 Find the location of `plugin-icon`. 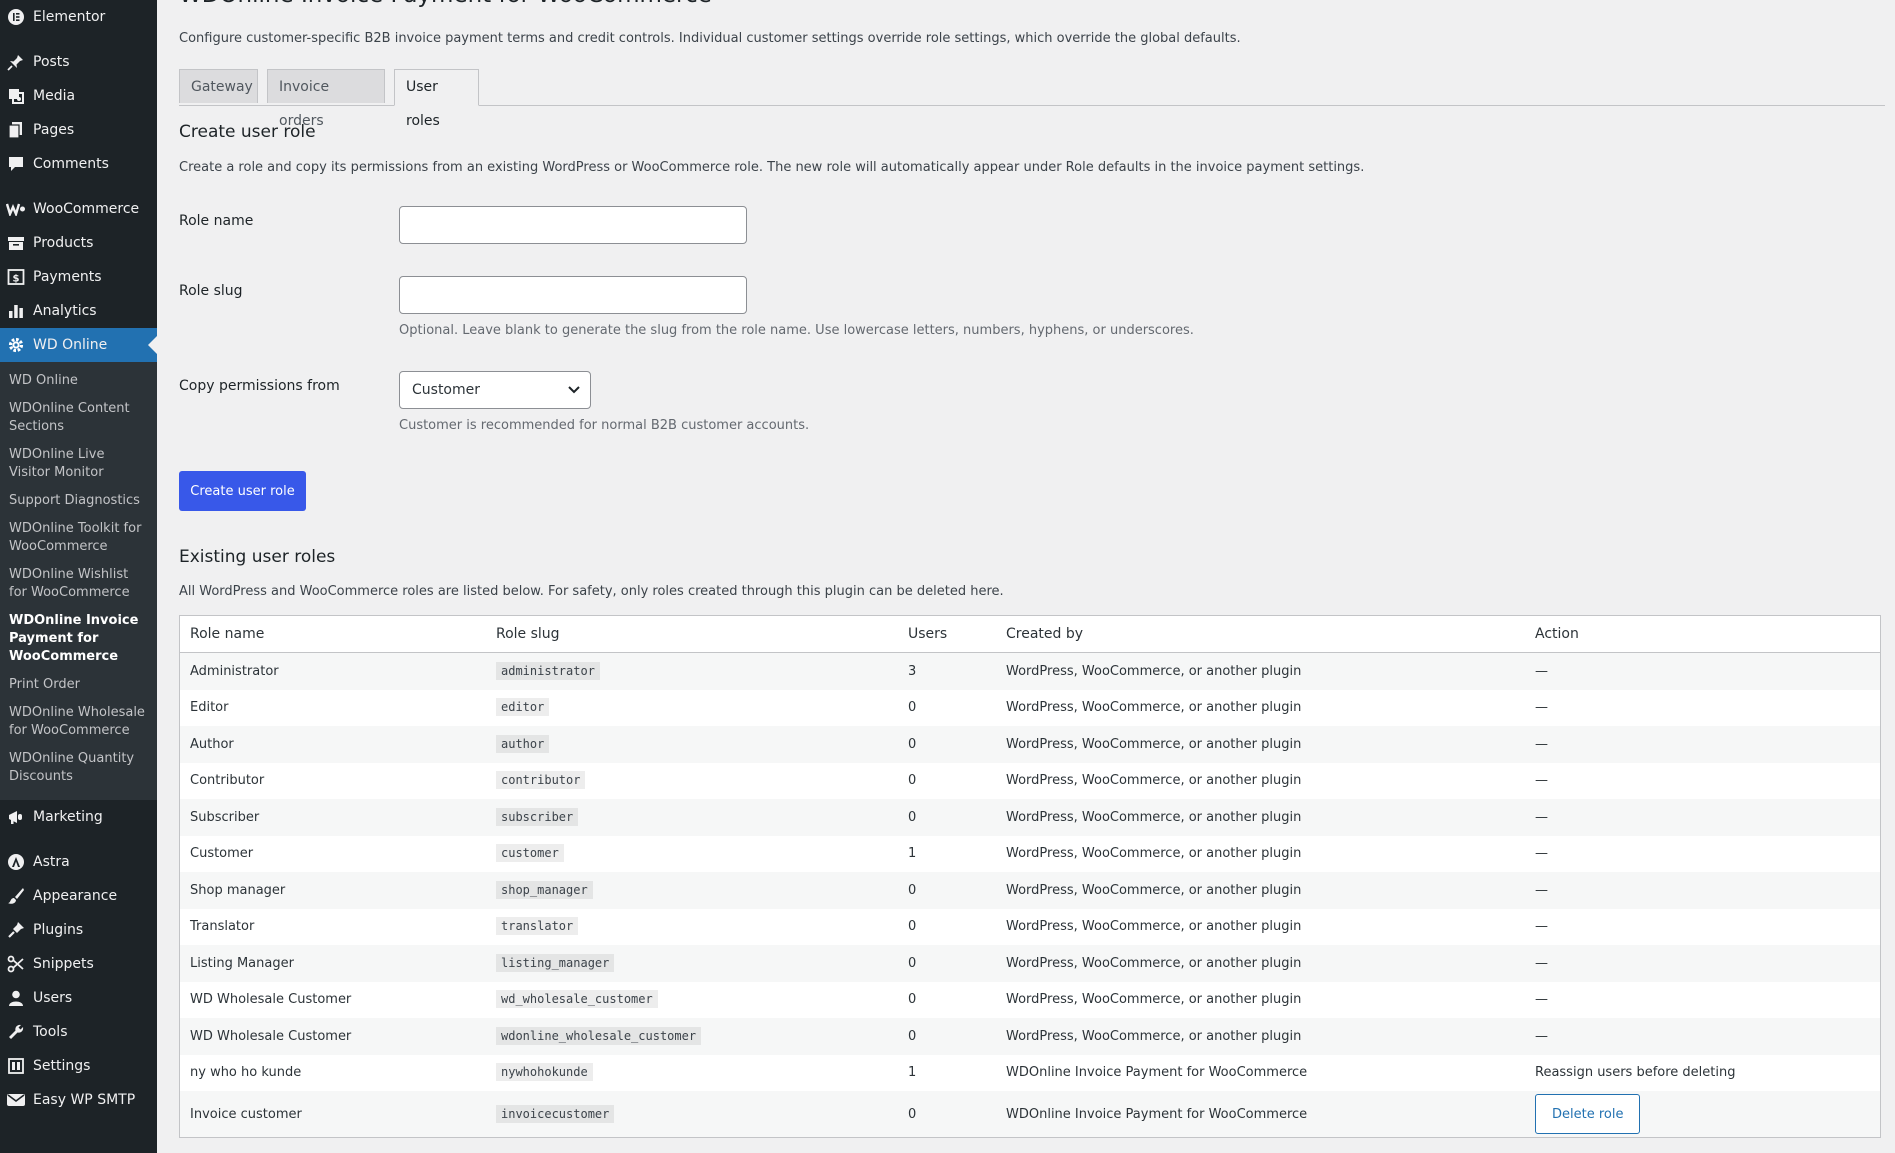

plugin-icon is located at coordinates (16, 930).